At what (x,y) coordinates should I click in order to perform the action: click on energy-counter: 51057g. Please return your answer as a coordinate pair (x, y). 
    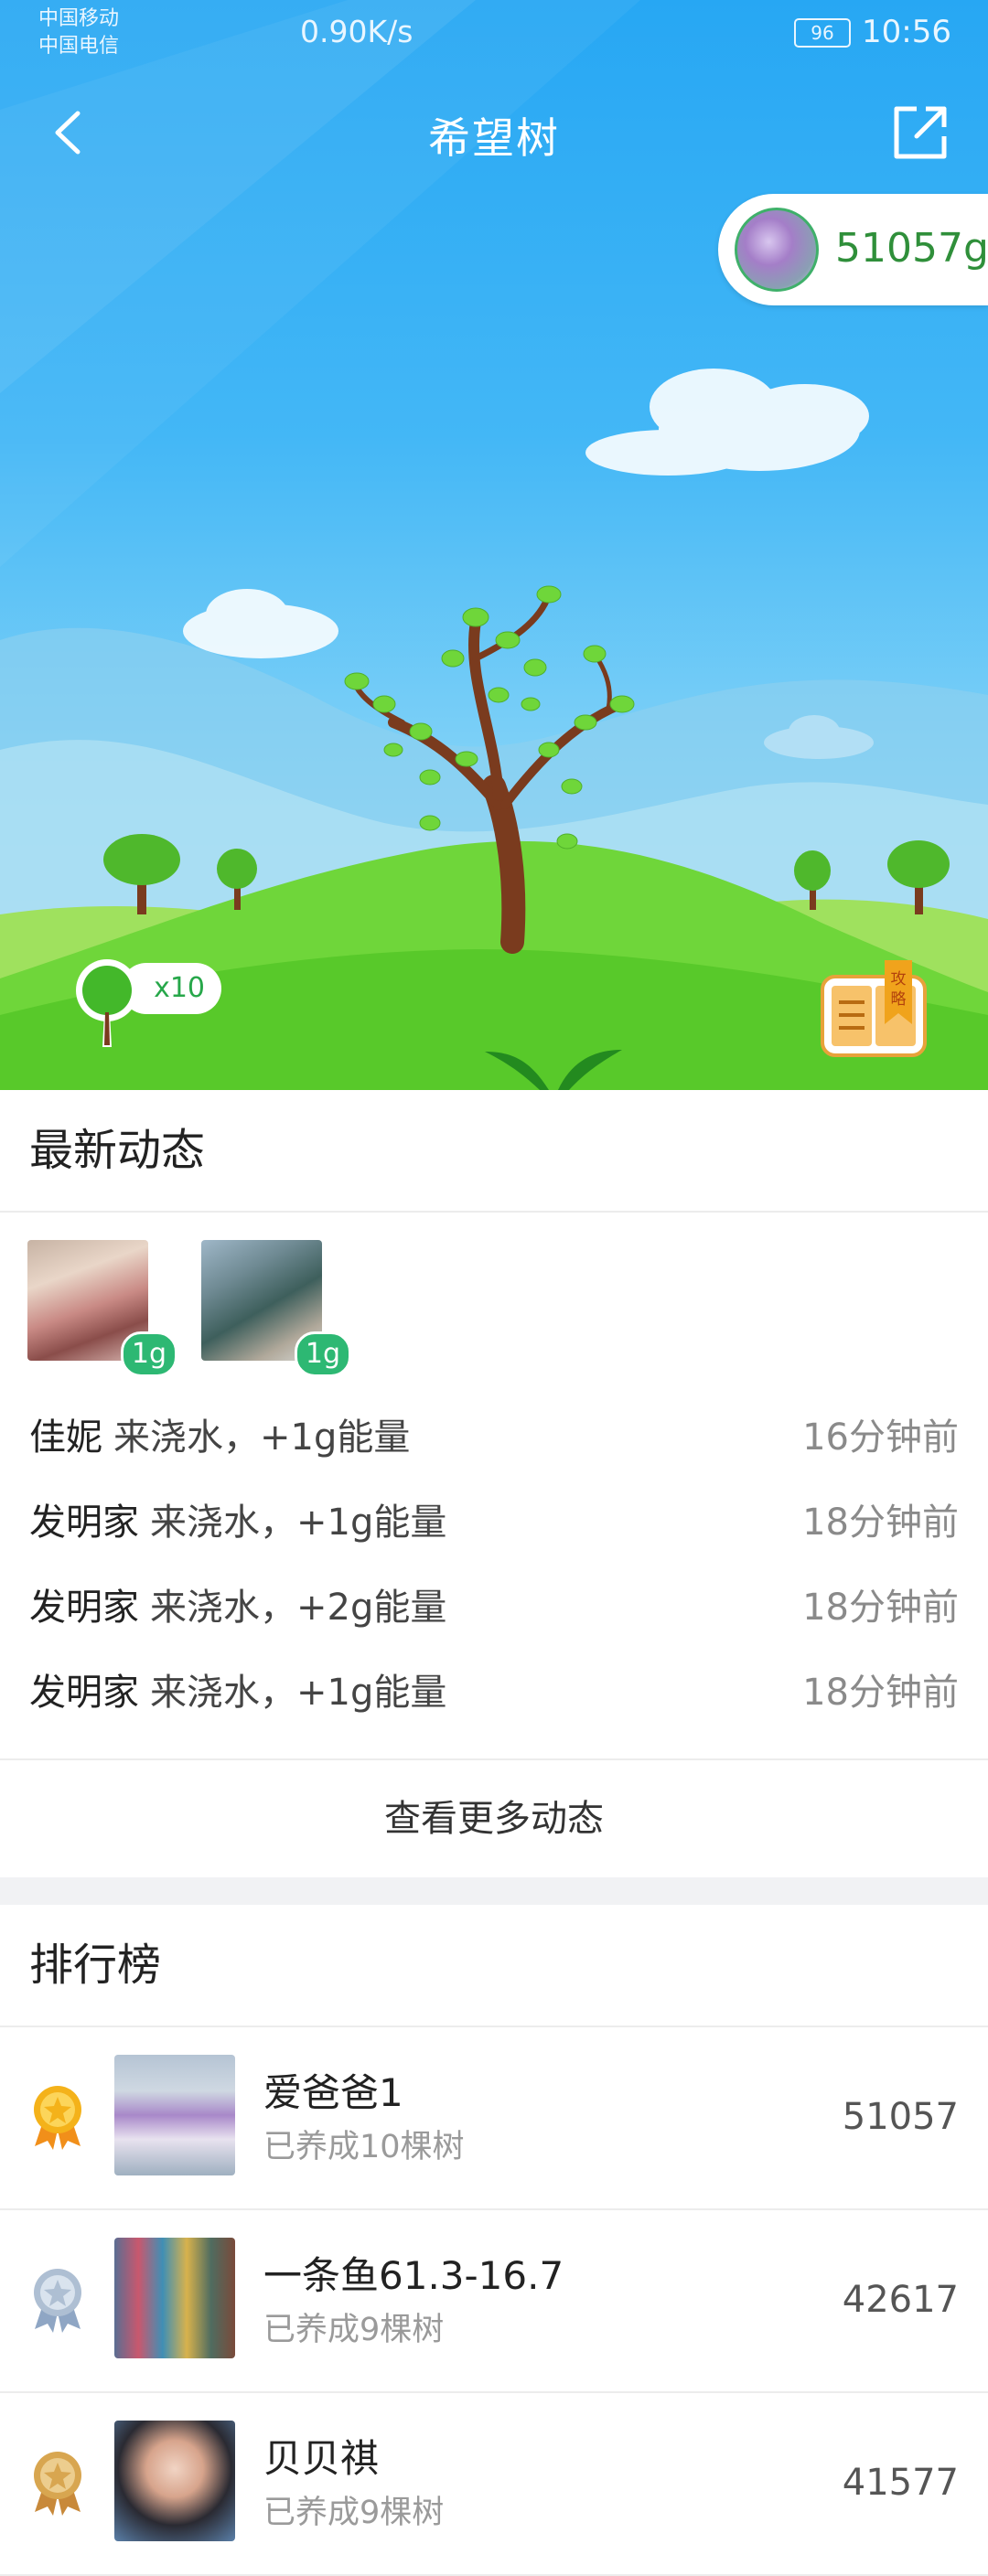
    Looking at the image, I should click on (853, 249).